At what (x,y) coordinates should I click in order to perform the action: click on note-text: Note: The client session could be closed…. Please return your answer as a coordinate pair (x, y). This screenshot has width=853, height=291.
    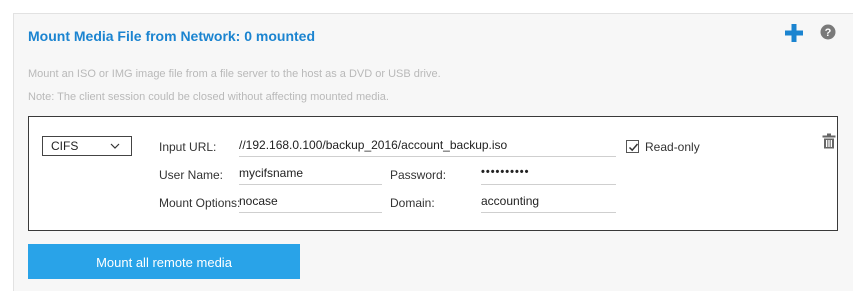
    Looking at the image, I should click on (208, 97).